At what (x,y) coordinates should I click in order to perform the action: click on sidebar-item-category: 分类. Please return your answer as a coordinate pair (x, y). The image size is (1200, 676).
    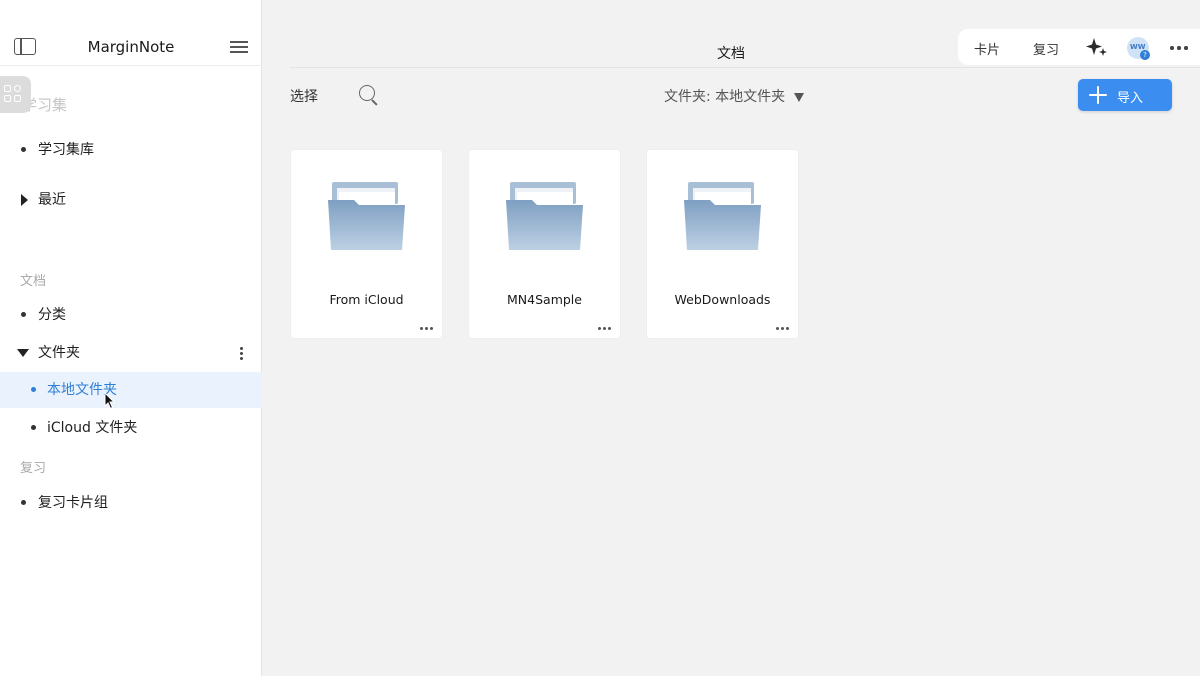
    Looking at the image, I should click on (131, 315).